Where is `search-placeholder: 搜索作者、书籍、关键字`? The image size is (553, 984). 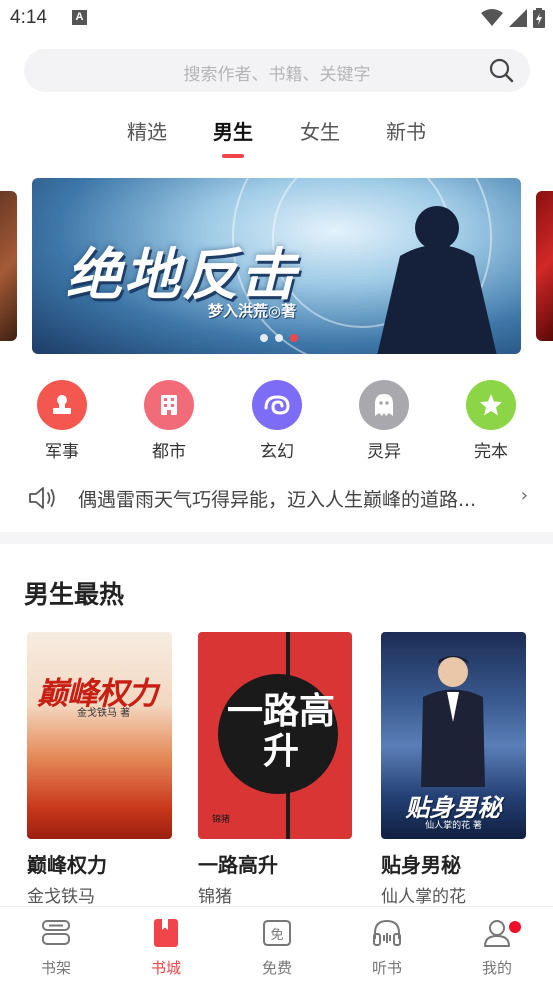
search-placeholder: 搜索作者、书籍、关键字 is located at coordinates (277, 72).